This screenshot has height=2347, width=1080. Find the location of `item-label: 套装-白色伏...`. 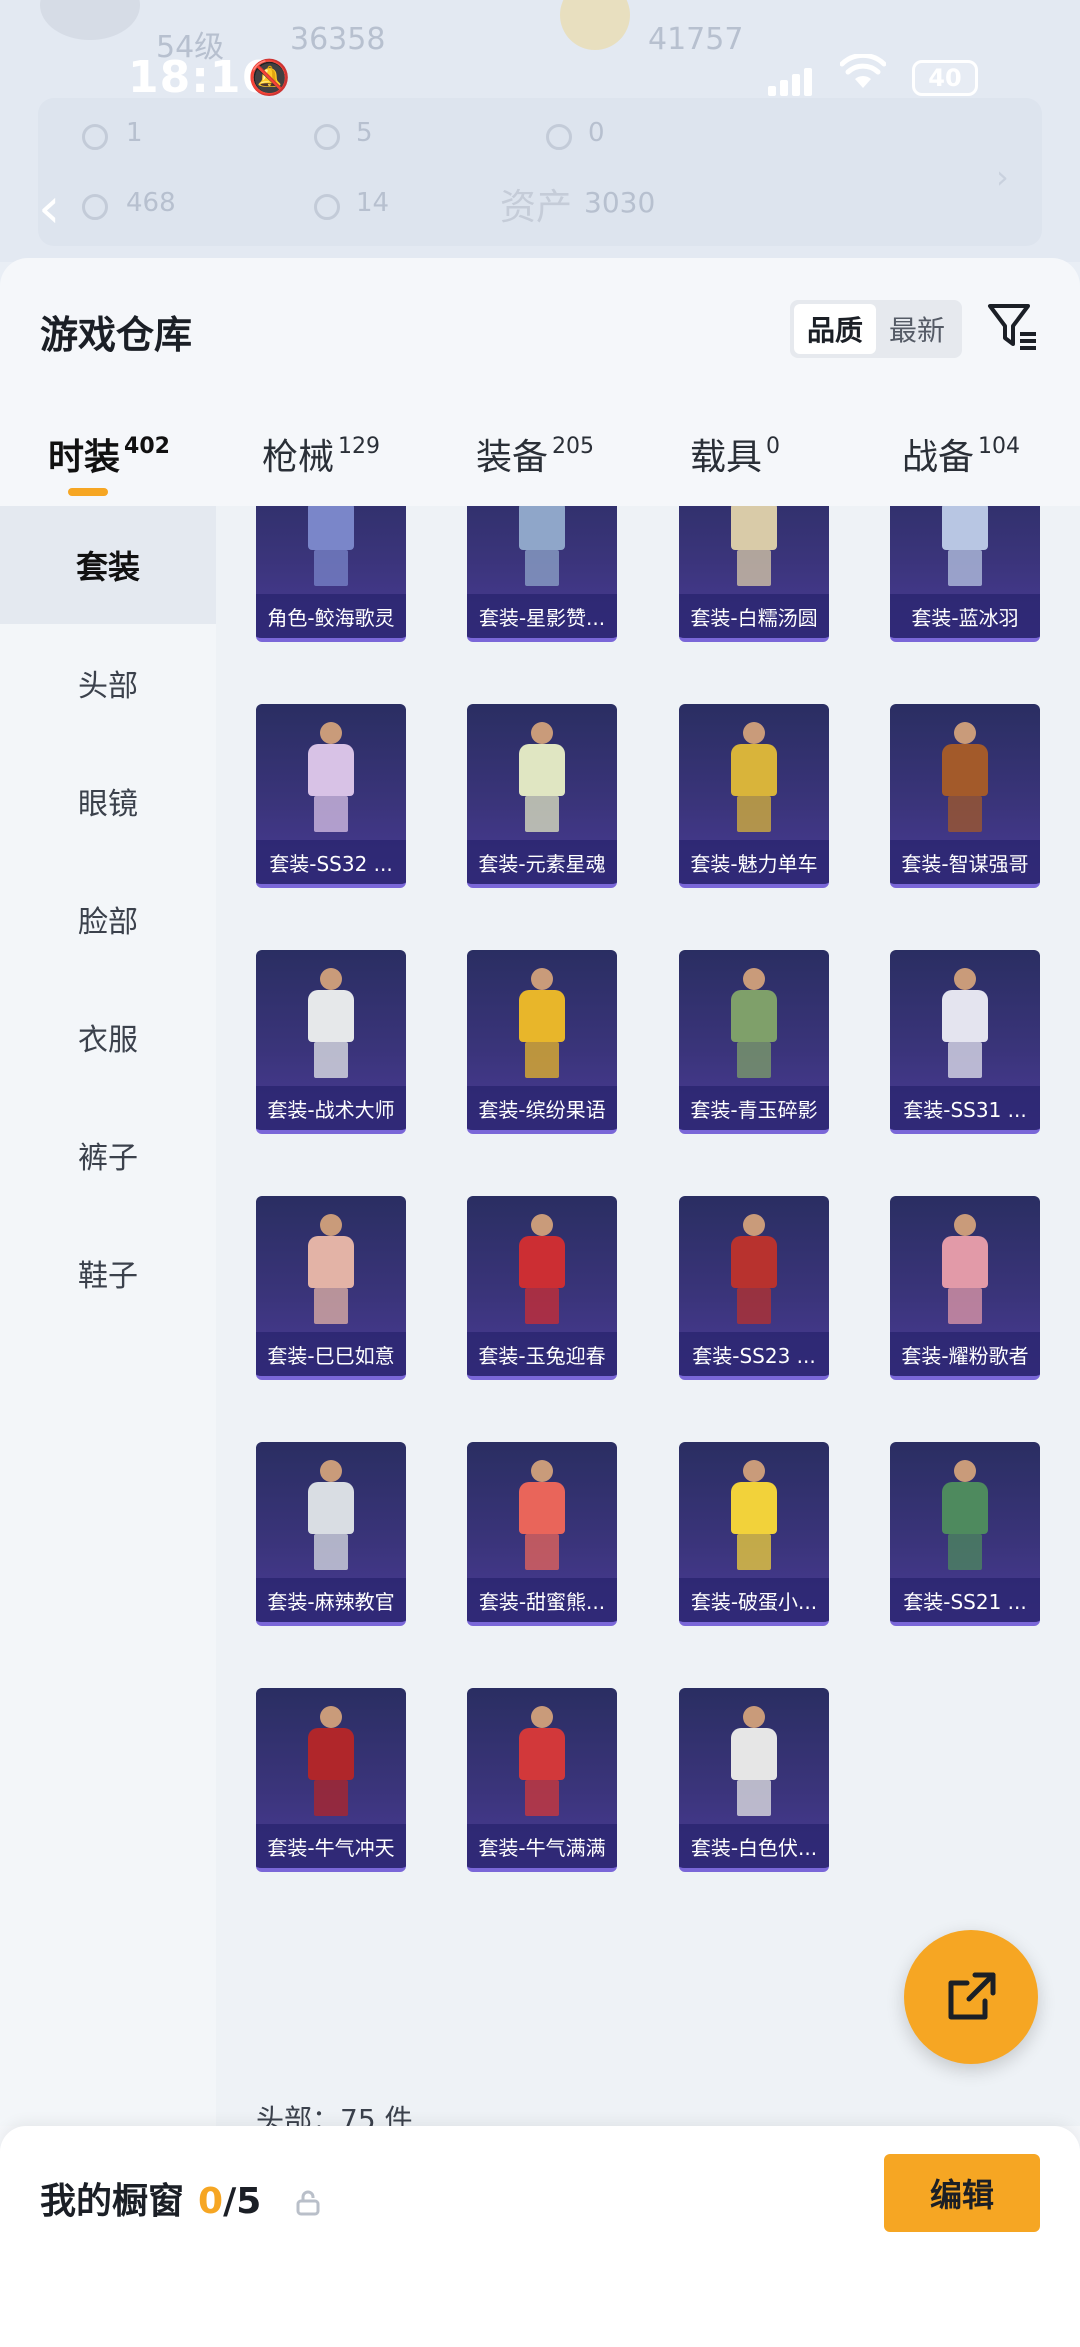

item-label: 套装-白色伏... is located at coordinates (754, 1846).